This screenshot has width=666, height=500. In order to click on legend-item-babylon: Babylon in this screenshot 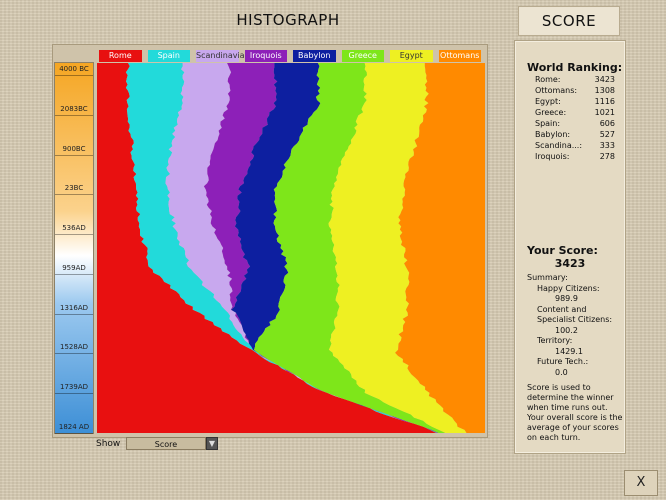, I will do `click(314, 56)`.